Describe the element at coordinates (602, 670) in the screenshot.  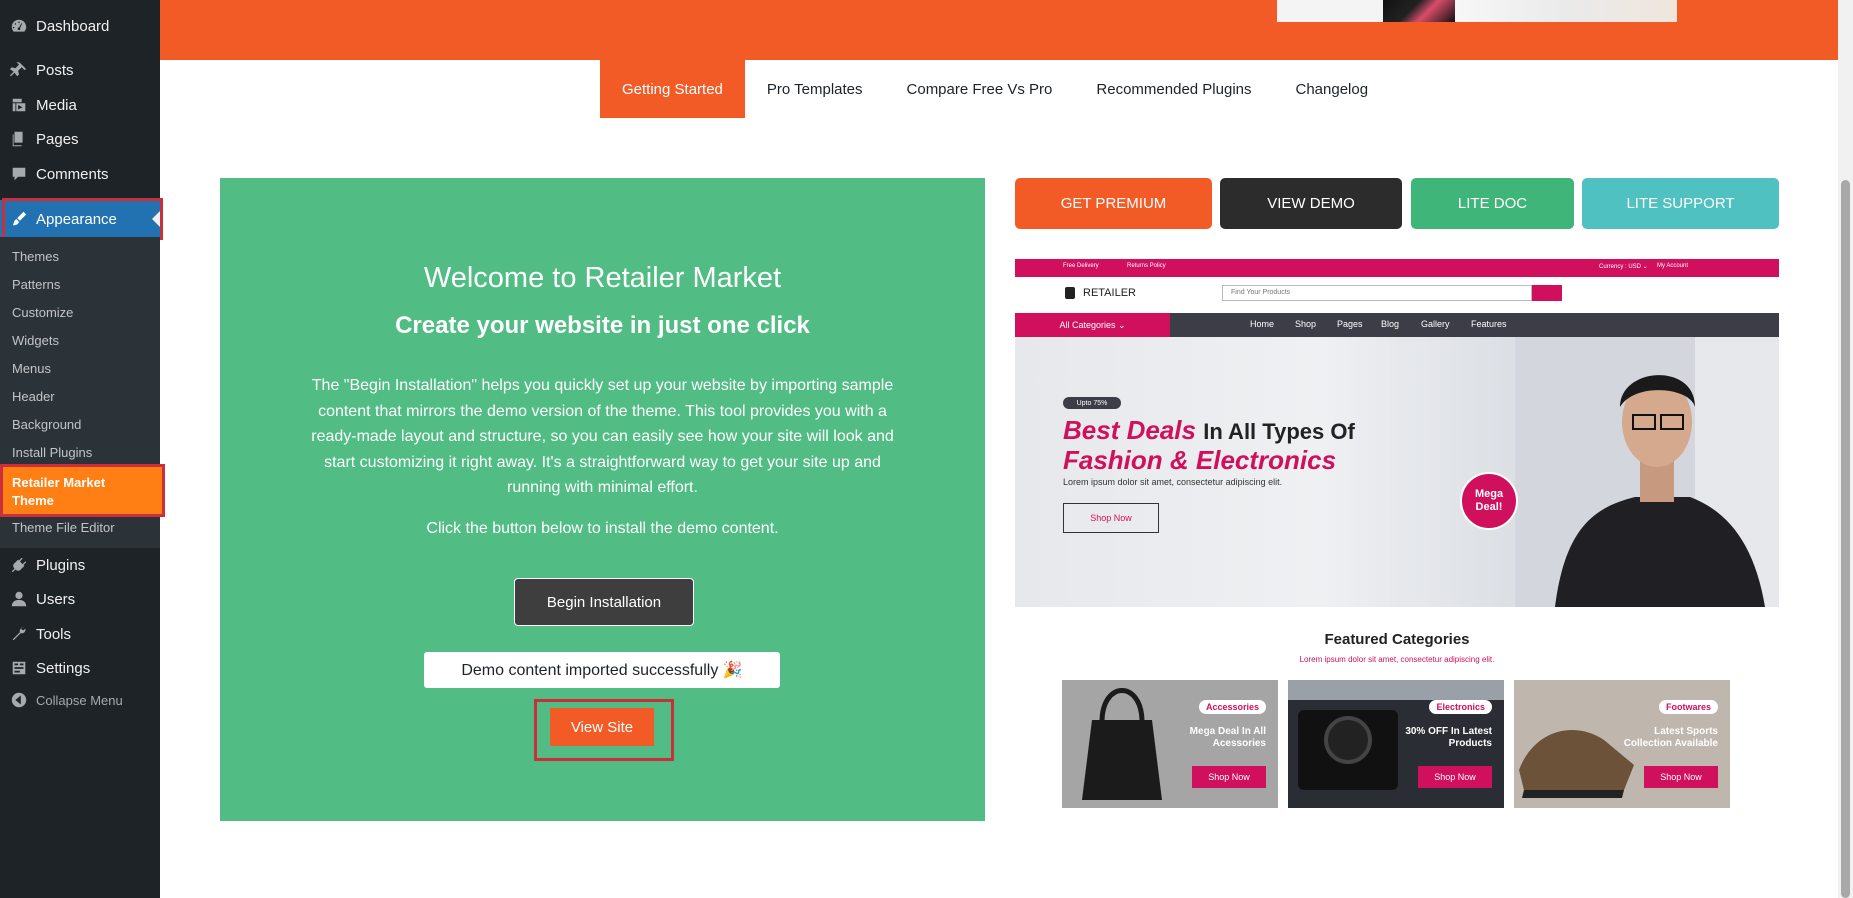
I see `import-success-message: Demo content imported successfully 🎉` at that location.